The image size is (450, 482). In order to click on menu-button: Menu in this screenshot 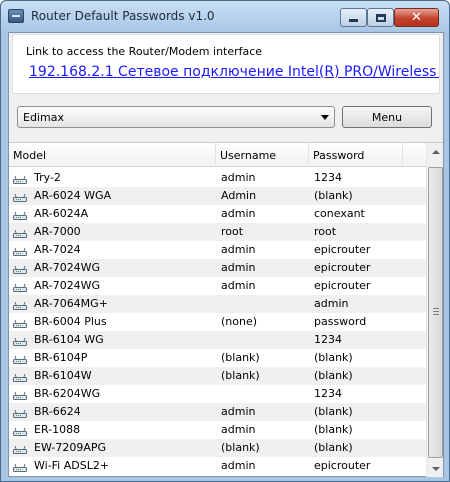, I will do `click(387, 117)`.